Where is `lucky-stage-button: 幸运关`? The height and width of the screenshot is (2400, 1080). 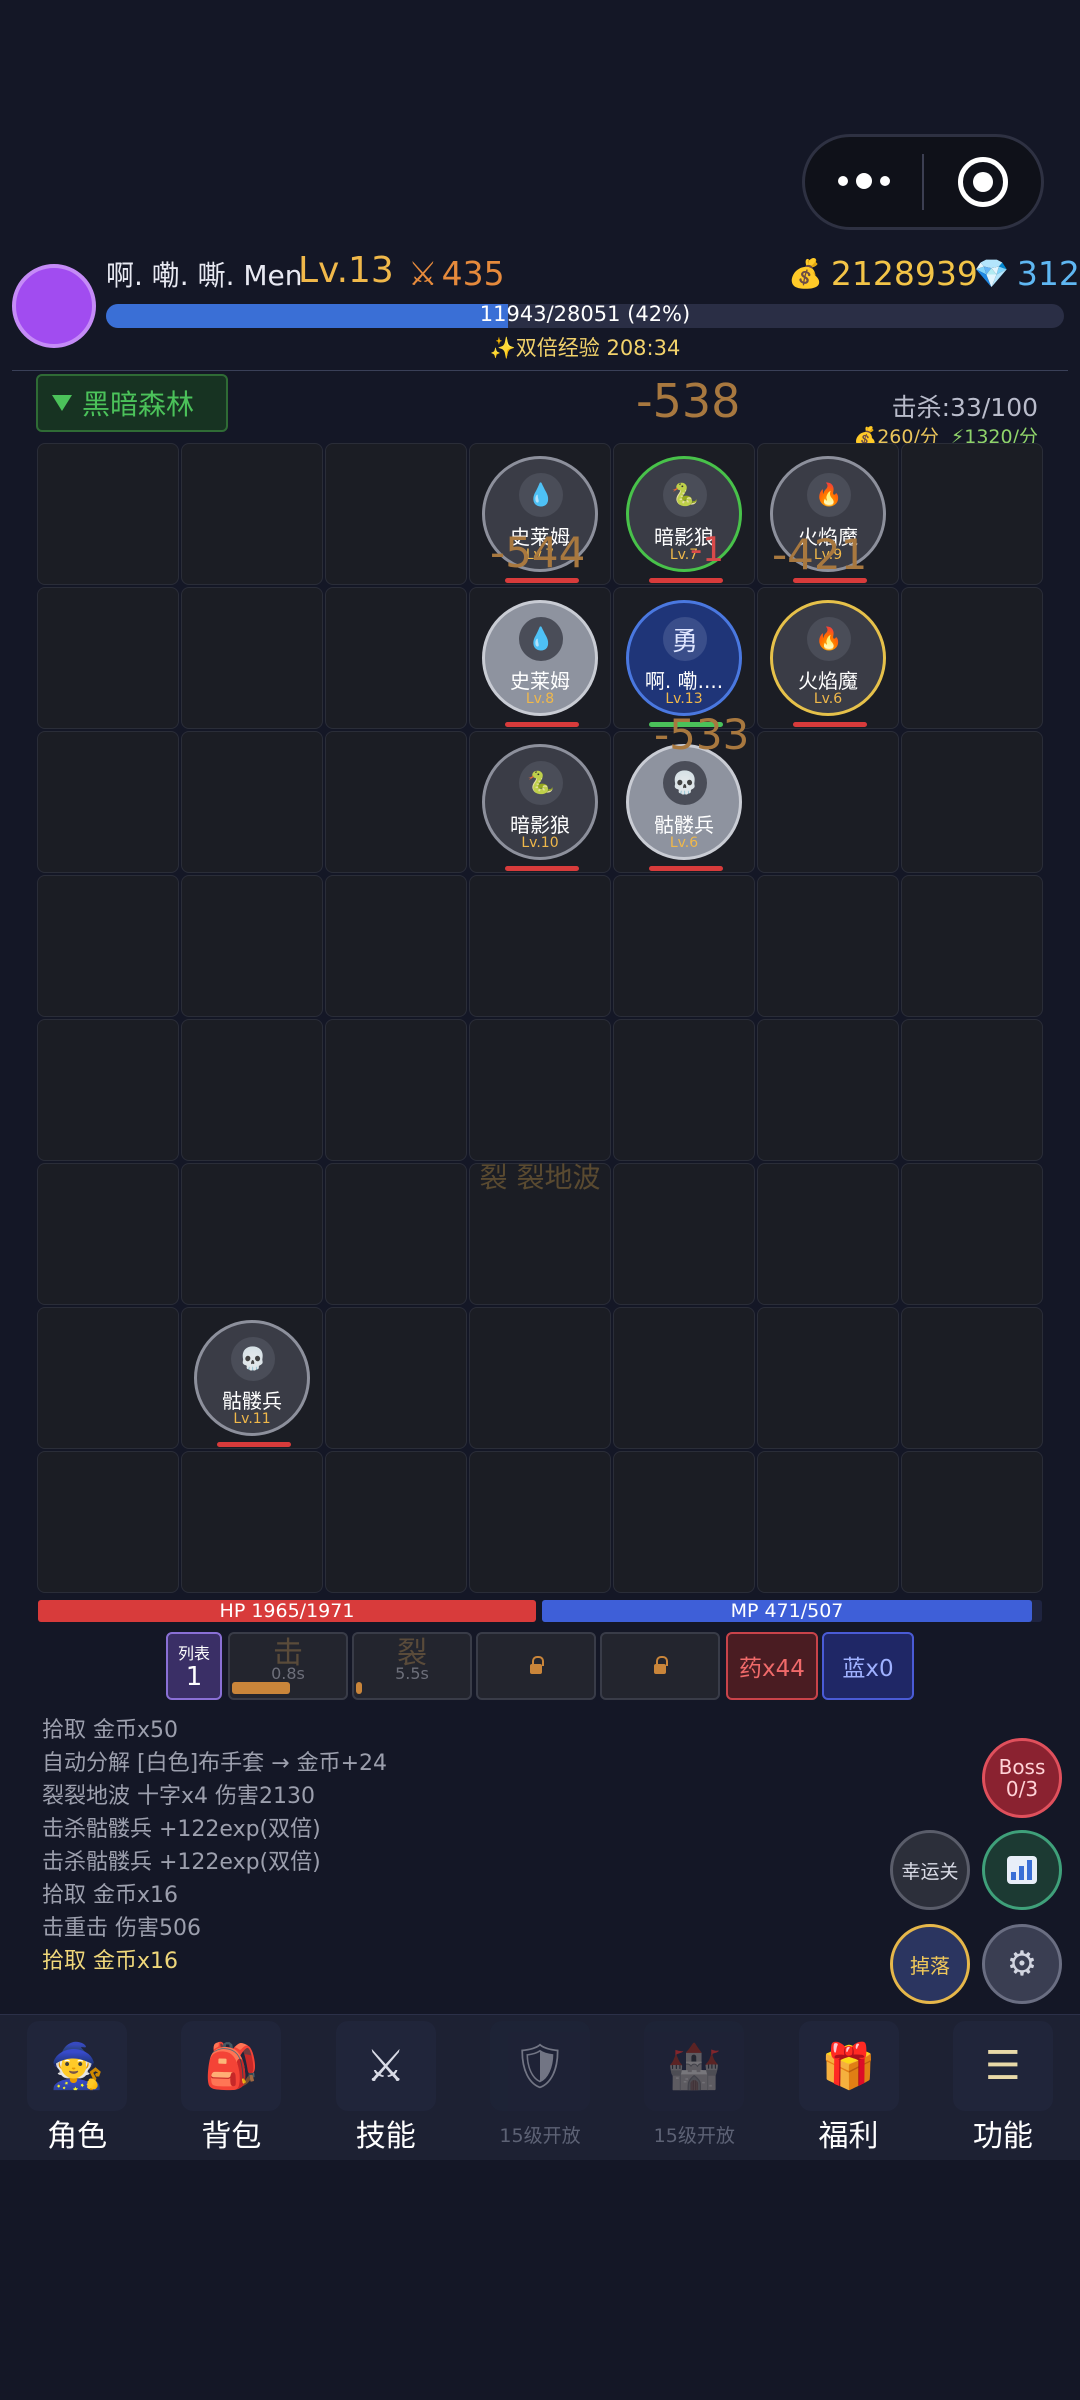 lucky-stage-button: 幸运关 is located at coordinates (930, 1870).